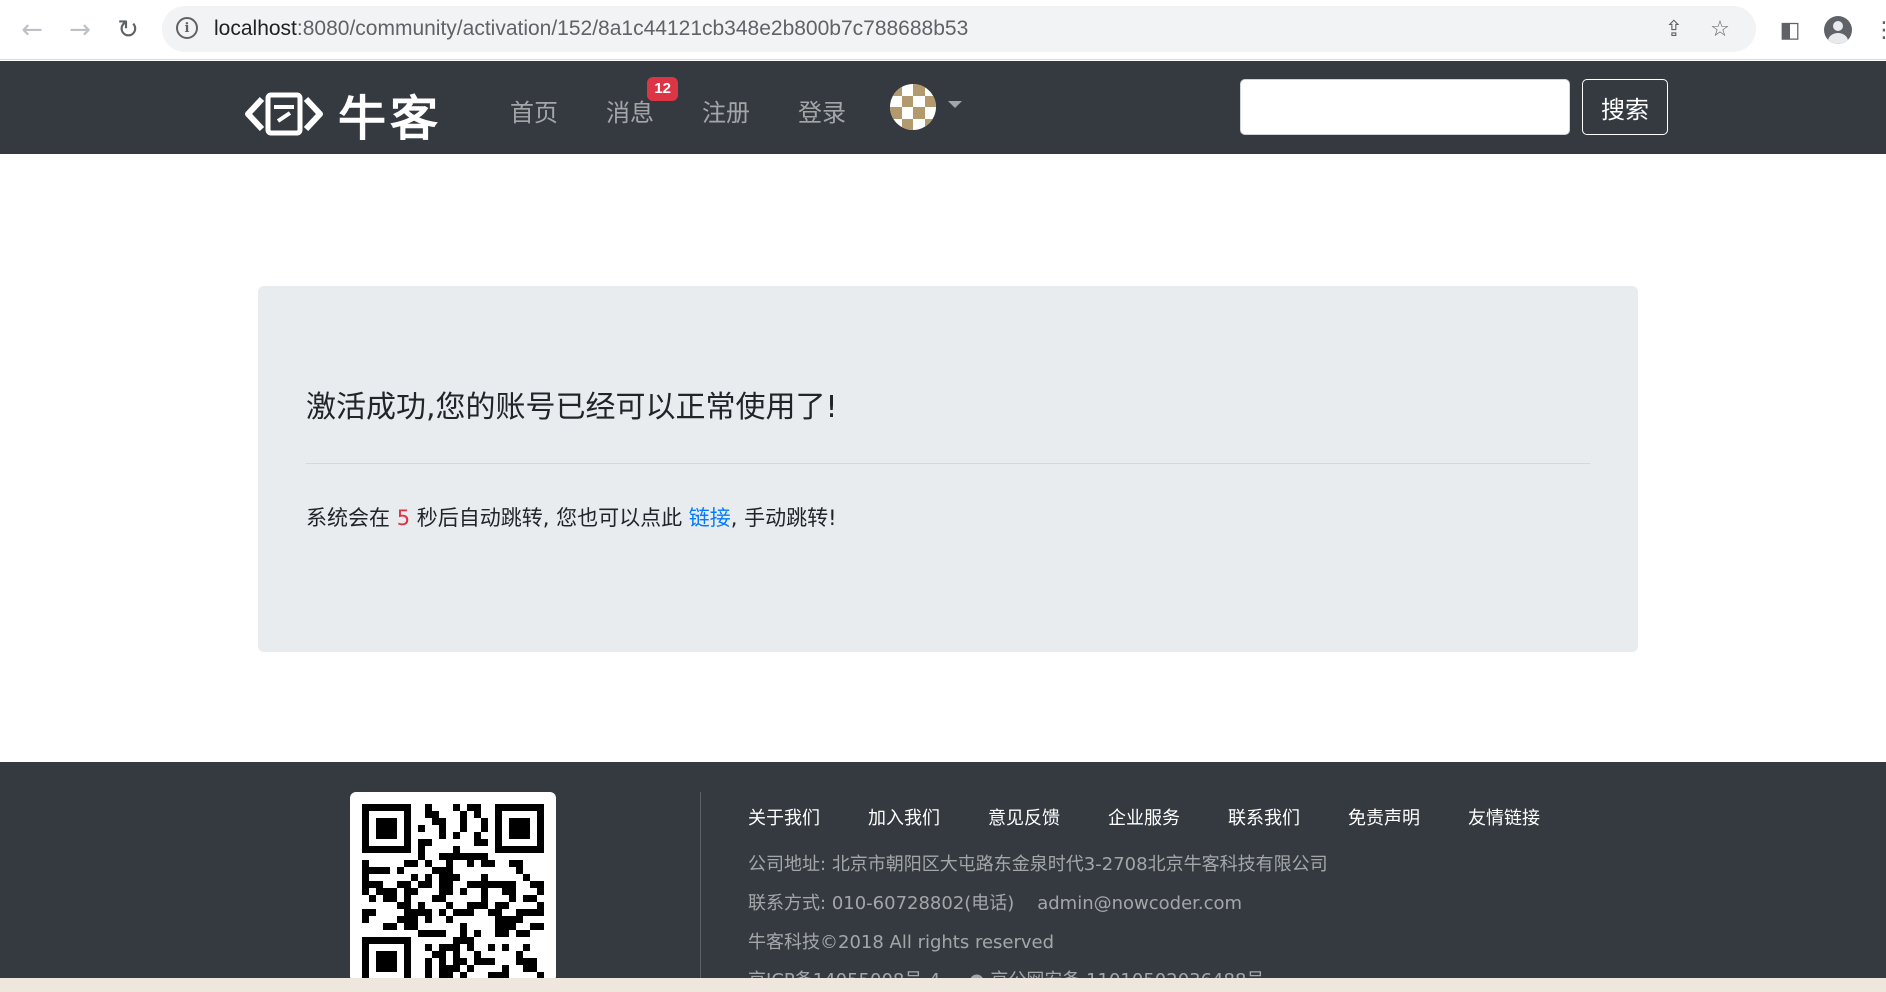 The image size is (1886, 992). What do you see at coordinates (700, 887) in the screenshot?
I see `footer-divider` at bounding box center [700, 887].